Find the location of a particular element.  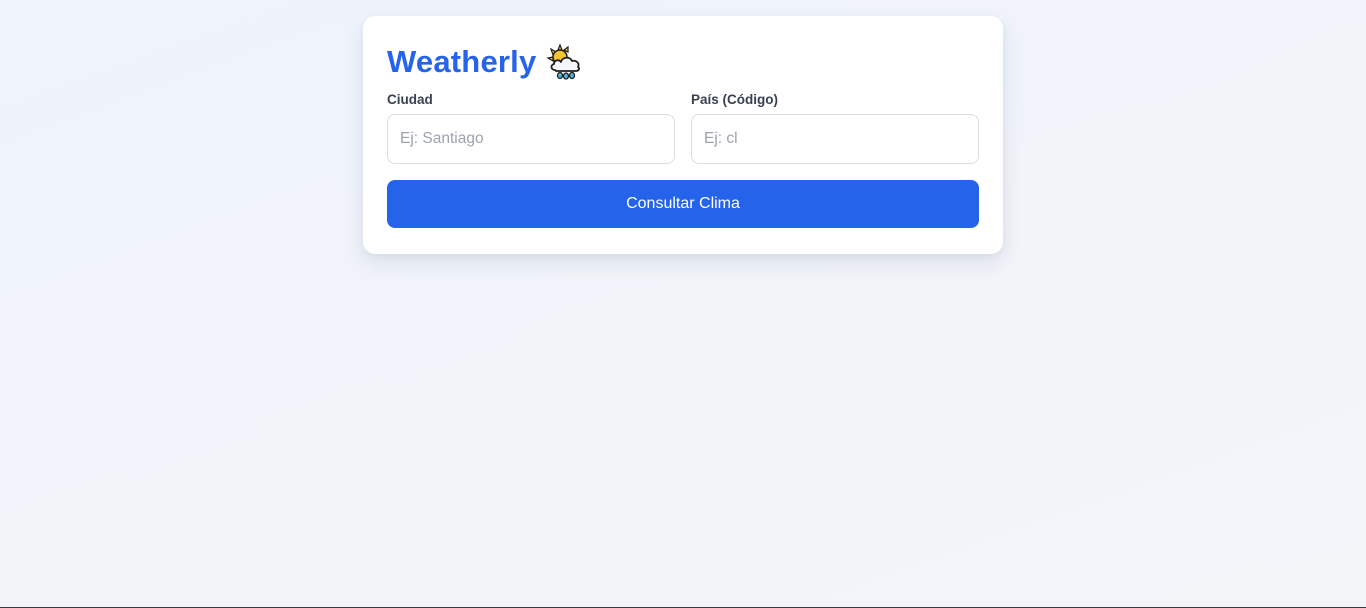

city-field-group: Ciudad is located at coordinates (531, 128).